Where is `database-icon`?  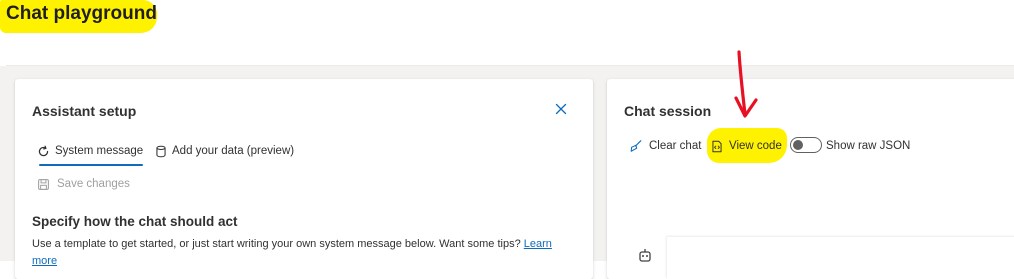 database-icon is located at coordinates (161, 151).